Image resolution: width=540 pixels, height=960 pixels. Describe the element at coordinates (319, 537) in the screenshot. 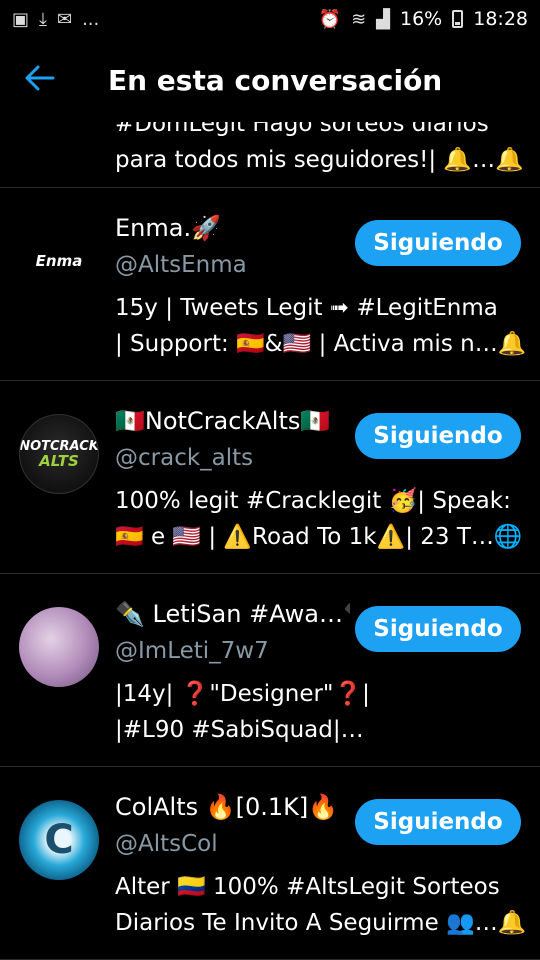

I see `bio-line: 🇪🇸 e 🇺🇸 | ⚠️Road To 1k⚠️| 23 T…🌐` at that location.